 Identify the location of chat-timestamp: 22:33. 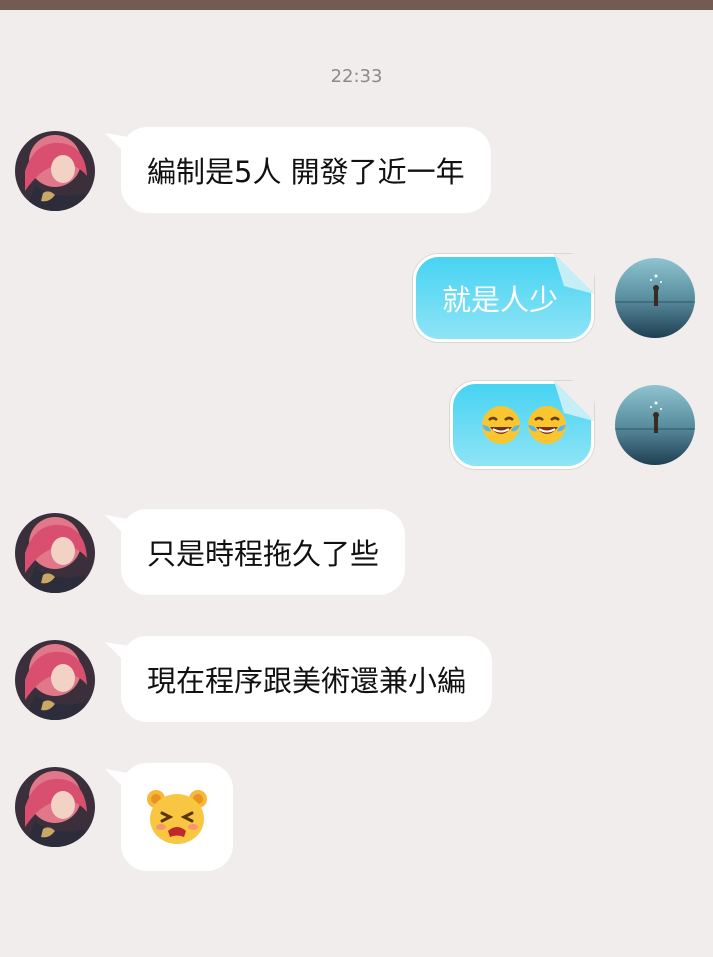
(356, 76).